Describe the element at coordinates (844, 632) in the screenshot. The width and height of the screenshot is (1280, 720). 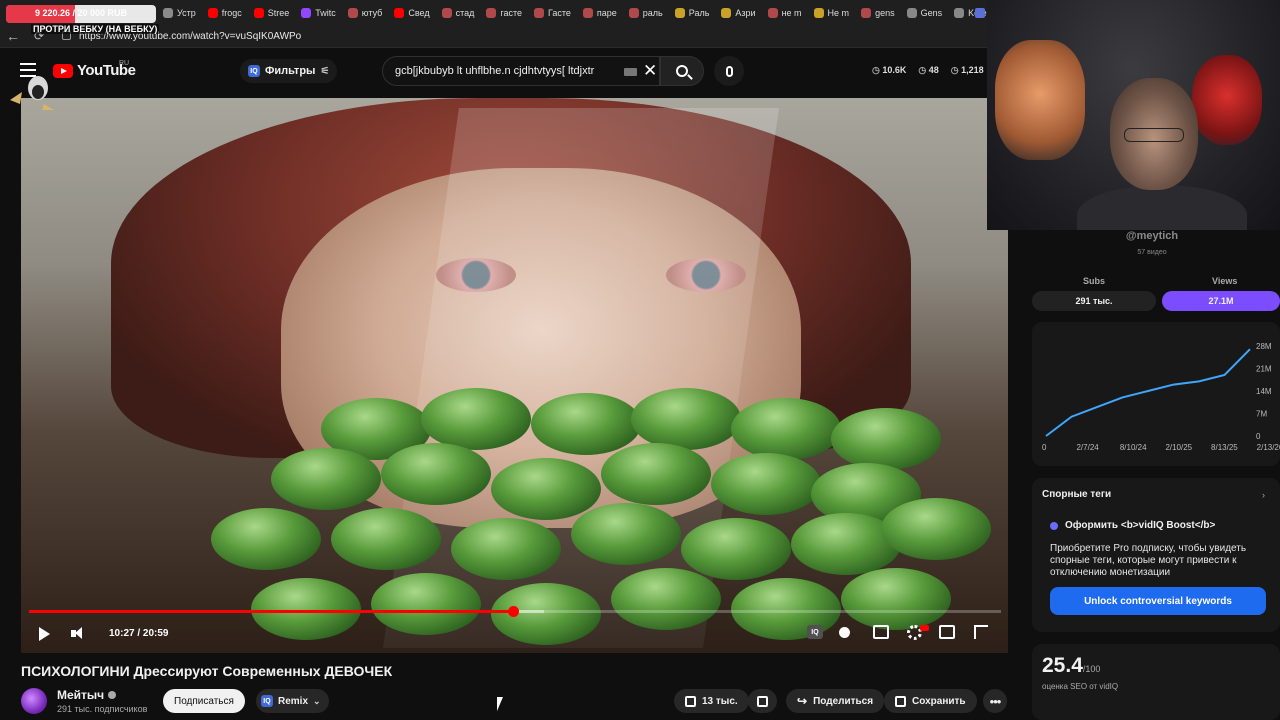
I see `autoplay-toggle` at that location.